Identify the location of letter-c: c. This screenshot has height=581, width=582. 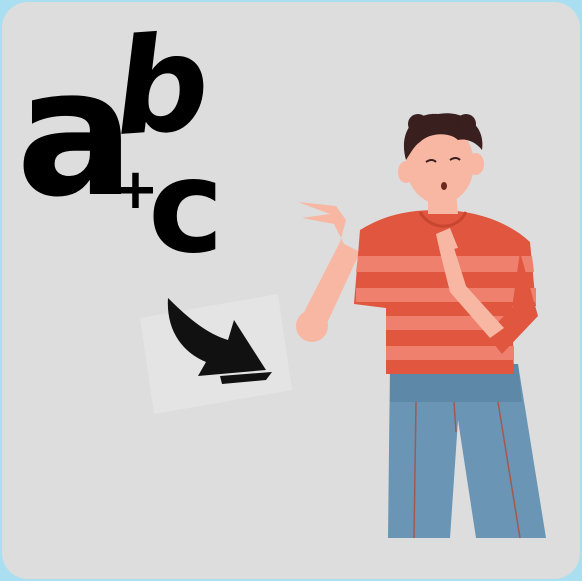
(186, 207).